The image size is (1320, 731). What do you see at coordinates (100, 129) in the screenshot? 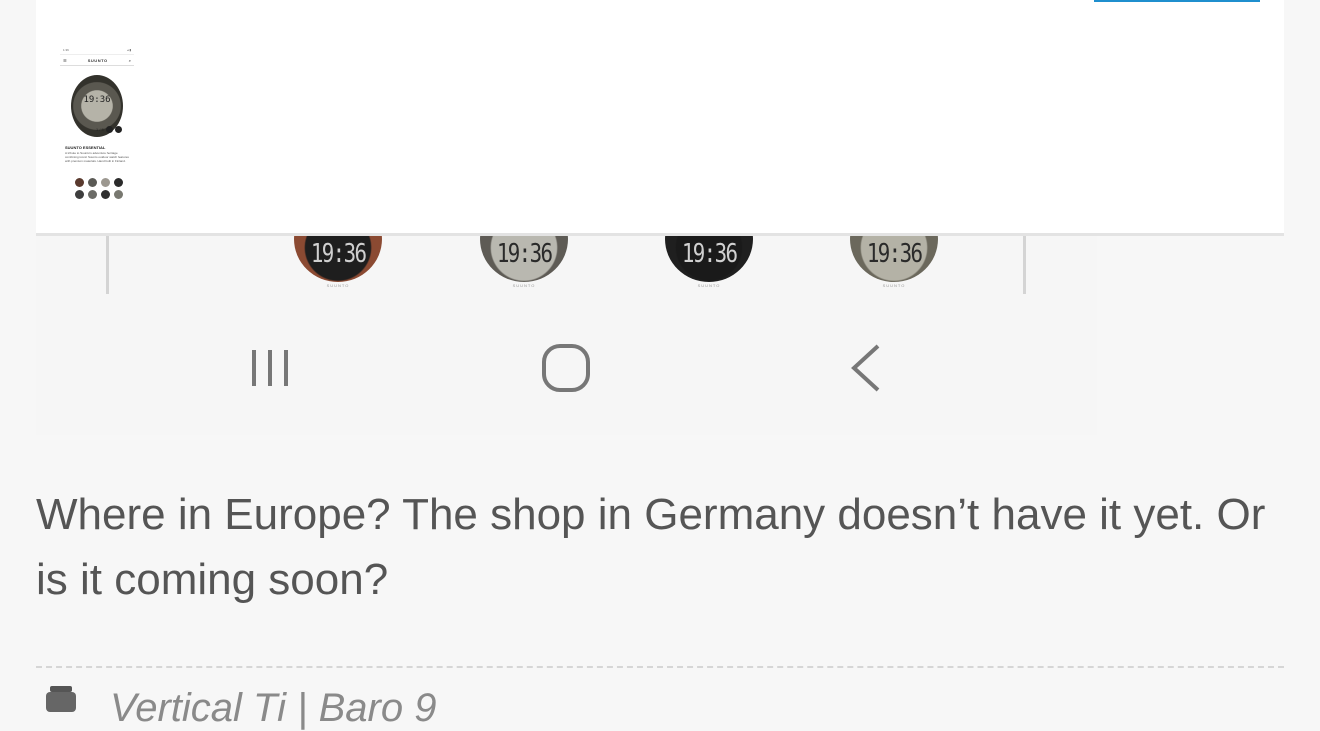
I see `pager-text: 1 / 5` at bounding box center [100, 129].